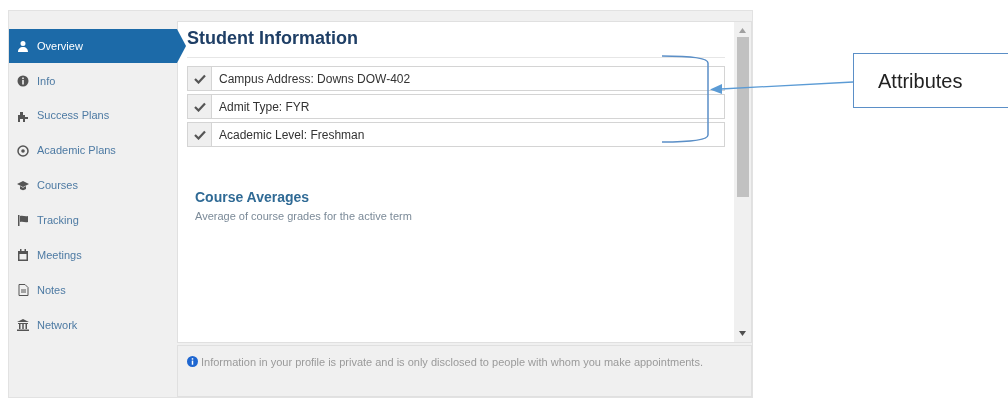 This screenshot has width=1008, height=400. I want to click on sidebar-item: Success Plans, so click(93, 115).